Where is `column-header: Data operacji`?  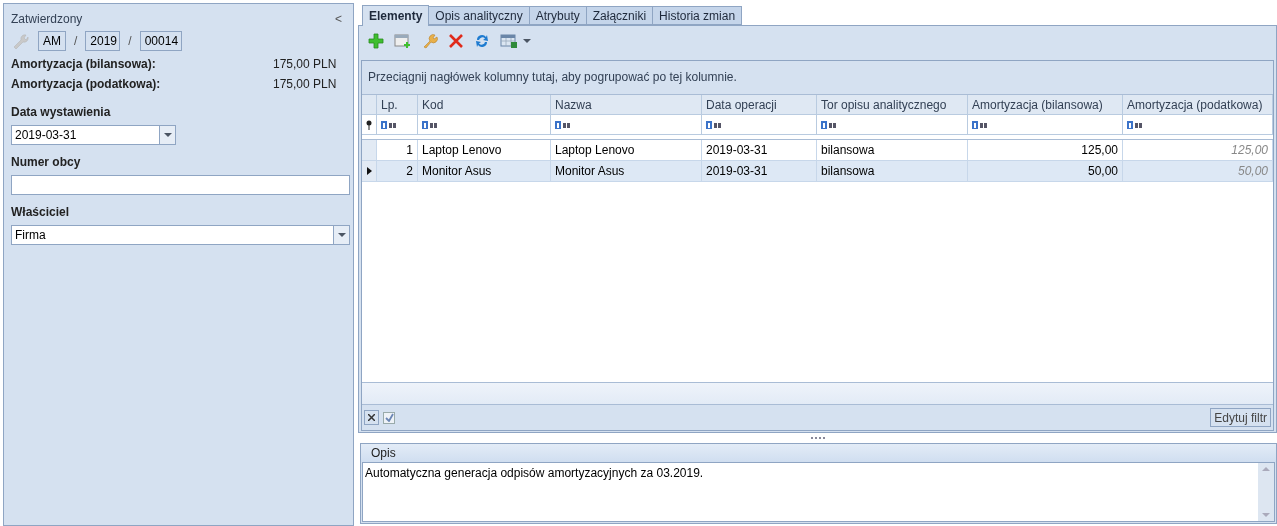 column-header: Data operacji is located at coordinates (759, 104).